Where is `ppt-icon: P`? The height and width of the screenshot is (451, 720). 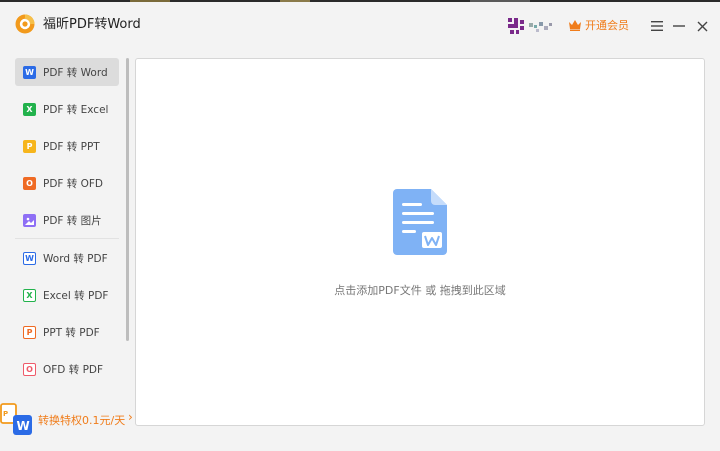 ppt-icon: P is located at coordinates (29, 146).